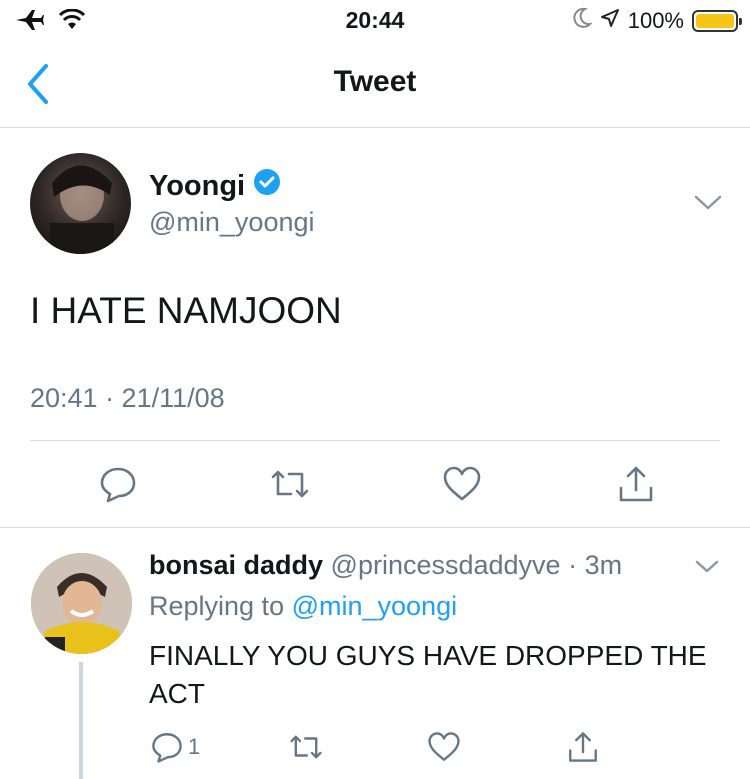 The height and width of the screenshot is (779, 750). I want to click on reply-time: · 3m, so click(595, 565).